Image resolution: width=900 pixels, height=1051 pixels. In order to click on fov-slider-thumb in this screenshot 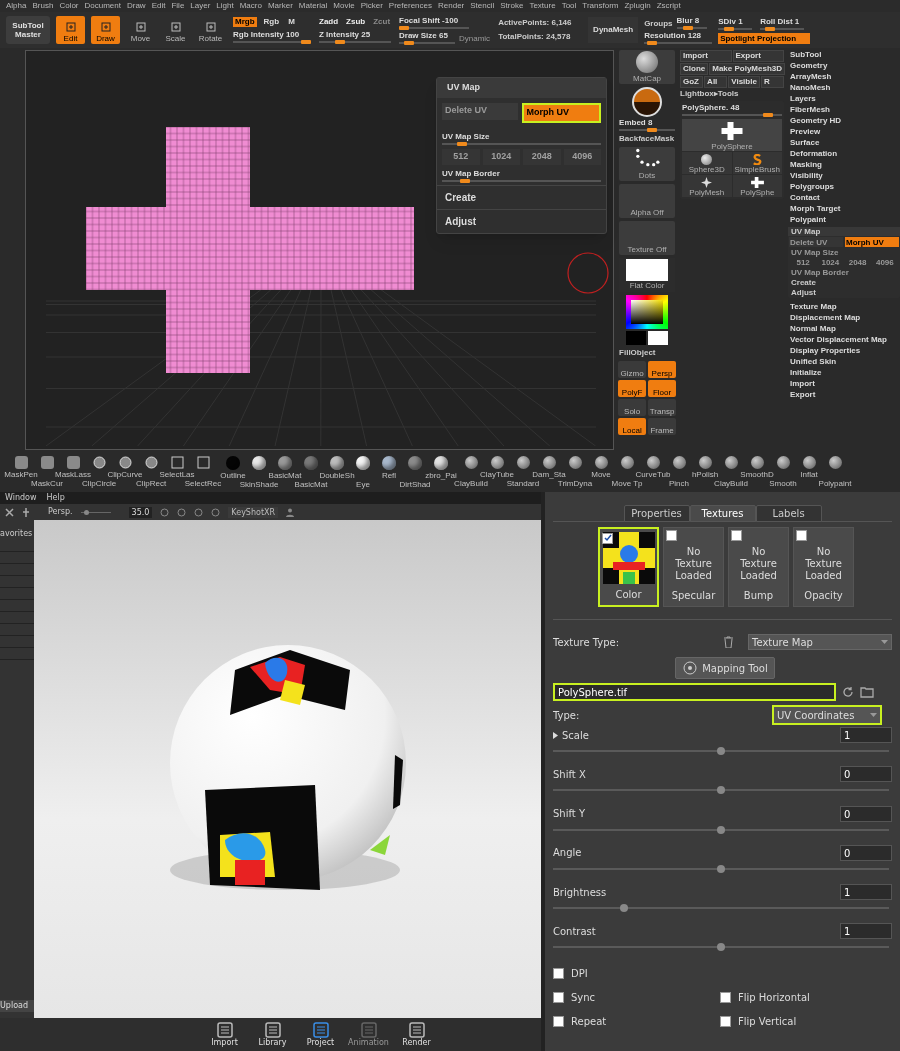, I will do `click(86, 512)`.